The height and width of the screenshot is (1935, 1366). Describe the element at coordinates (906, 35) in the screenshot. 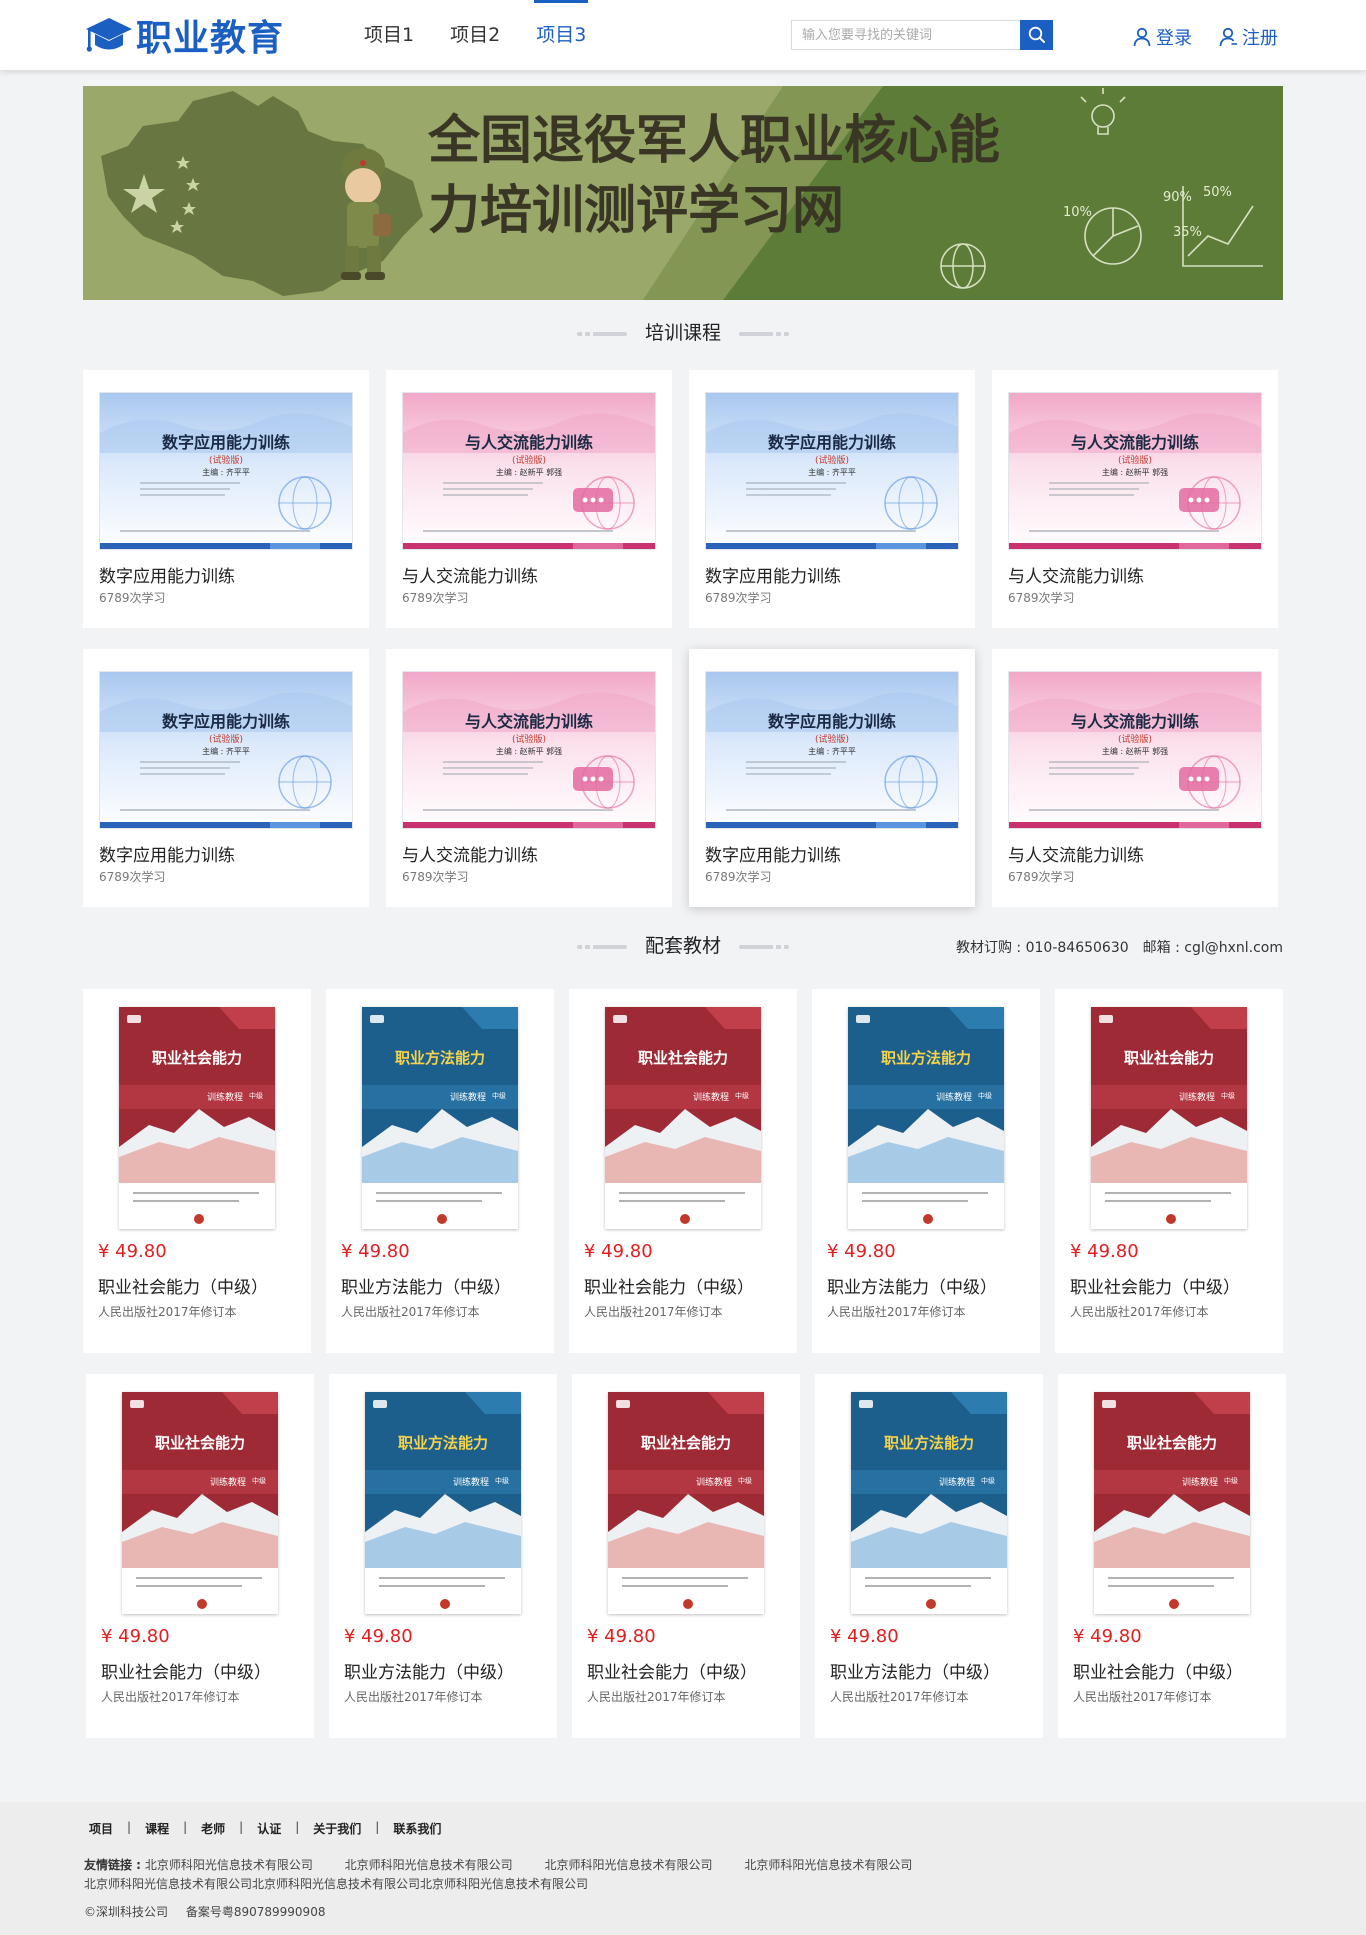

I see `search-input` at that location.